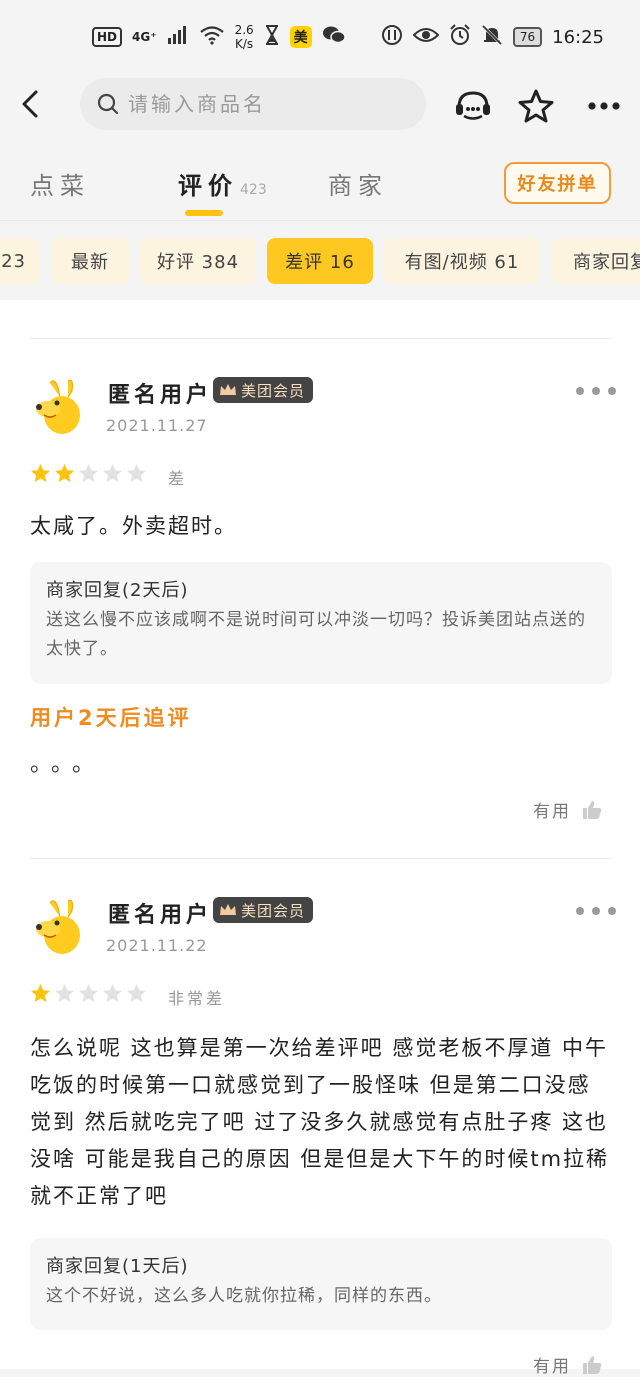 The height and width of the screenshot is (1377, 640). Describe the element at coordinates (117, 590) in the screenshot. I see `merchant-reply-title: 商家回复(2天后)` at that location.